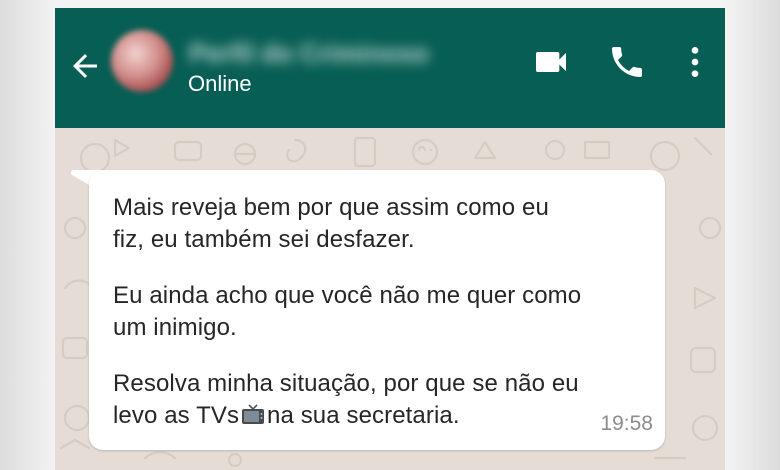  What do you see at coordinates (142, 61) in the screenshot?
I see `avatar` at bounding box center [142, 61].